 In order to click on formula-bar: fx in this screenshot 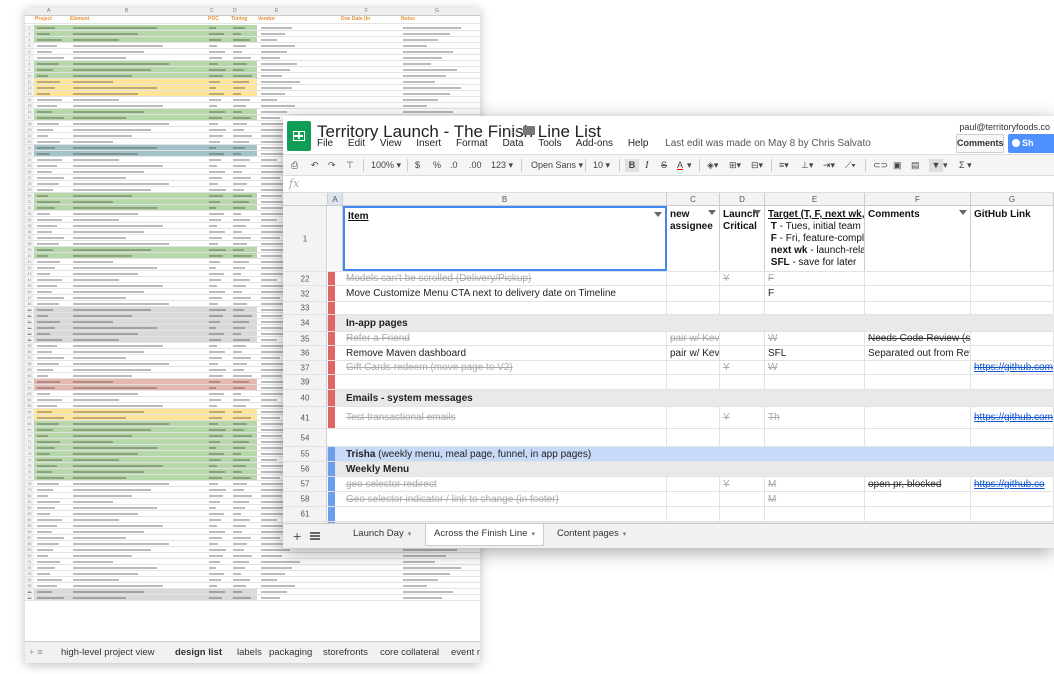, I will do `click(668, 184)`.